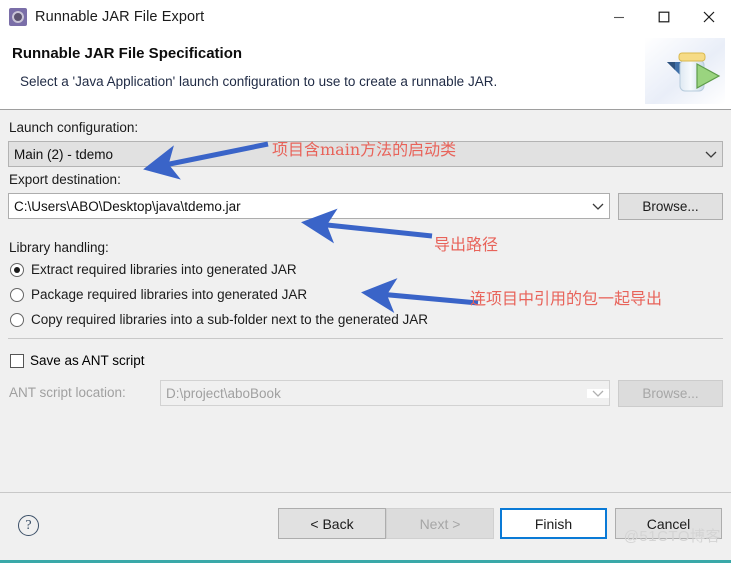 The image size is (731, 563). What do you see at coordinates (685, 71) in the screenshot?
I see `jar-with-green-arrow-icon` at bounding box center [685, 71].